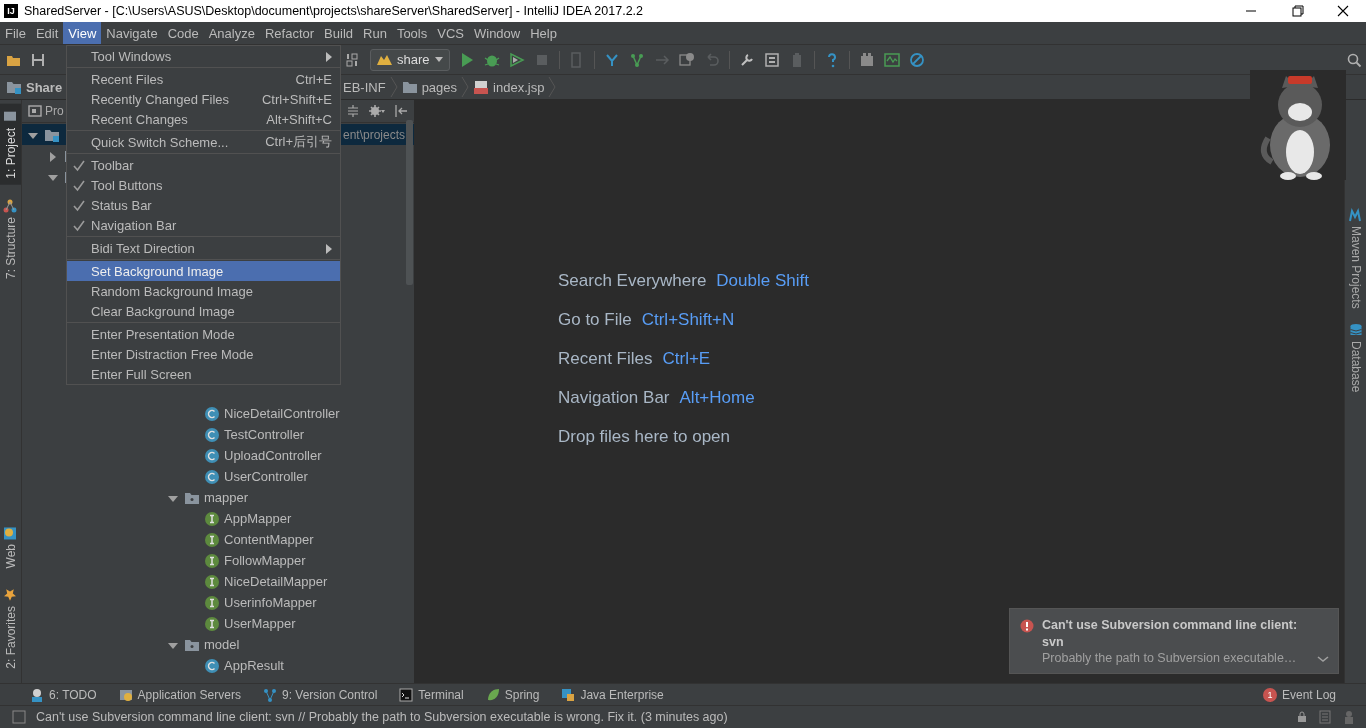 This screenshot has height=728, width=1366. What do you see at coordinates (203, 334) in the screenshot?
I see `menu-item: Enter Presentation Mode` at bounding box center [203, 334].